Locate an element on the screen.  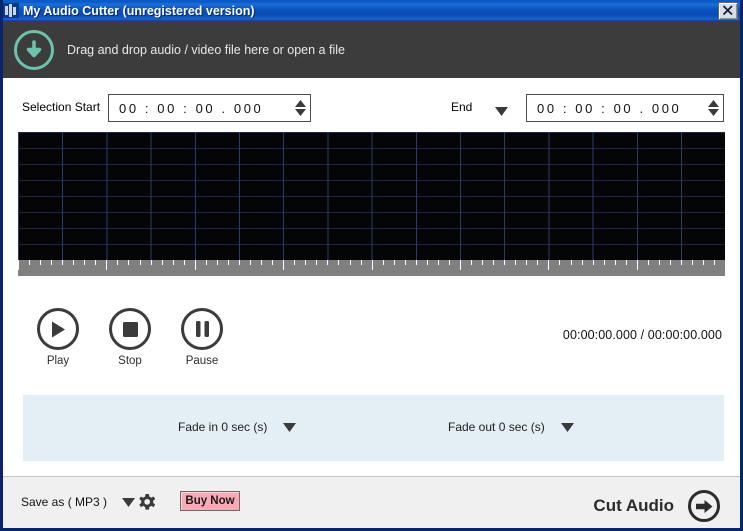
play-button-label: Play is located at coordinates (58, 361).